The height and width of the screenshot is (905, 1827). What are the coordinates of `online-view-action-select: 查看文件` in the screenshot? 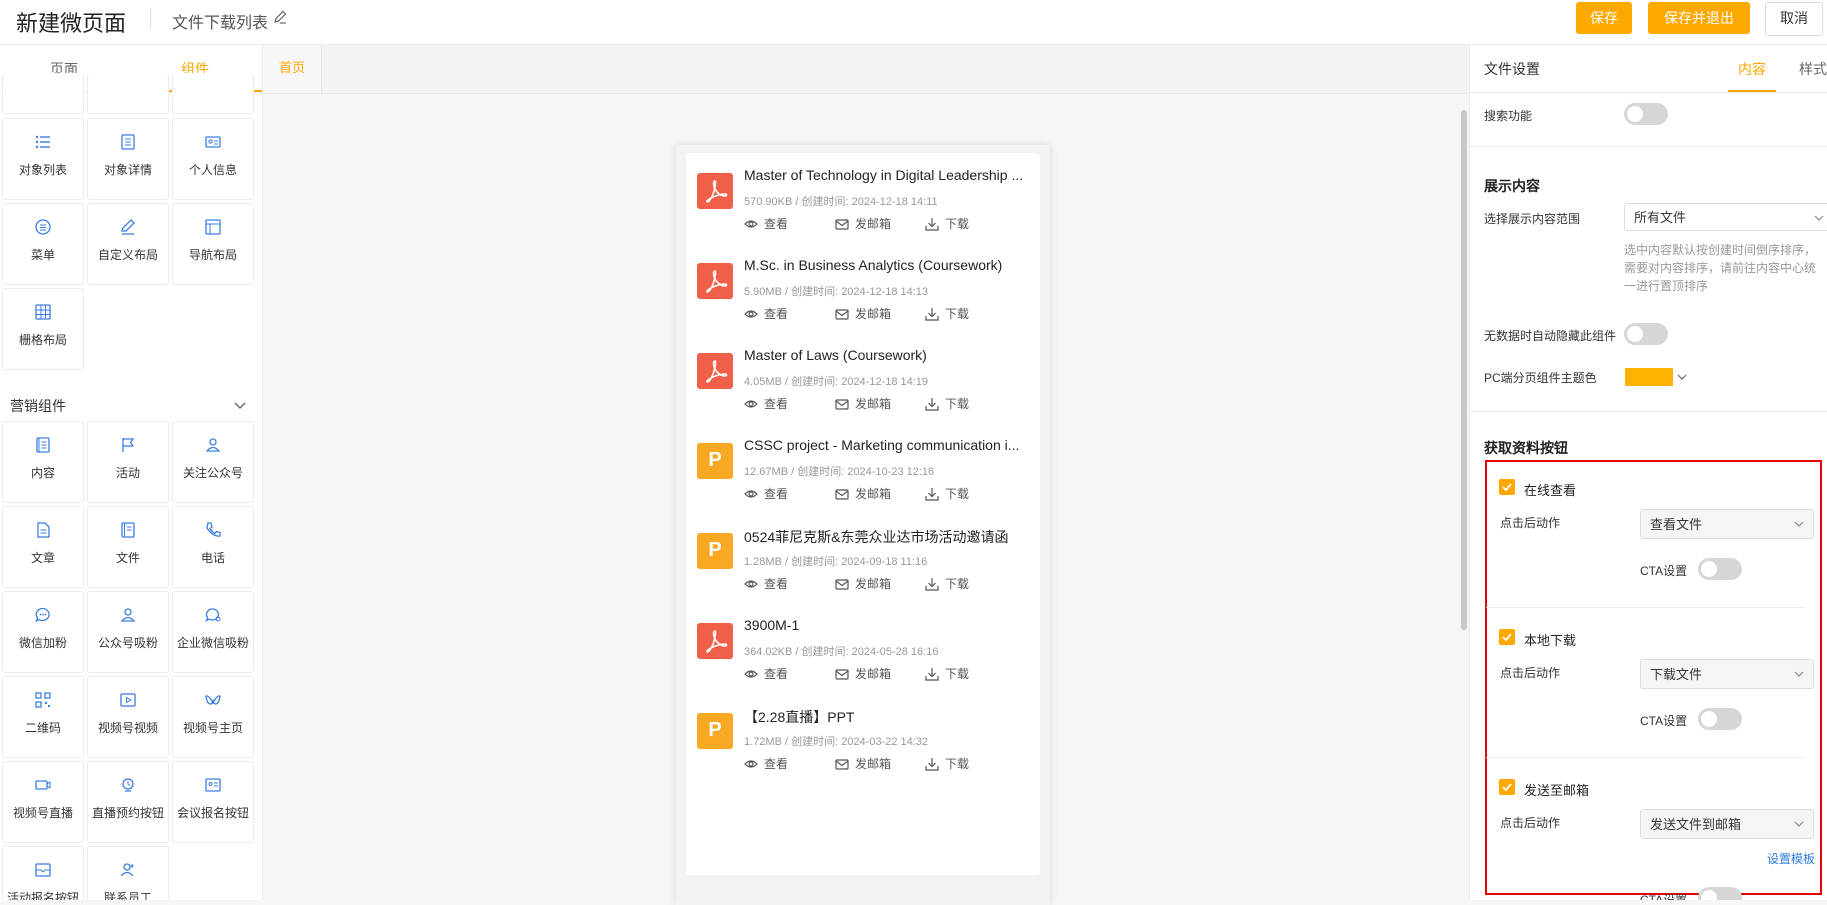 It's located at (1727, 524).